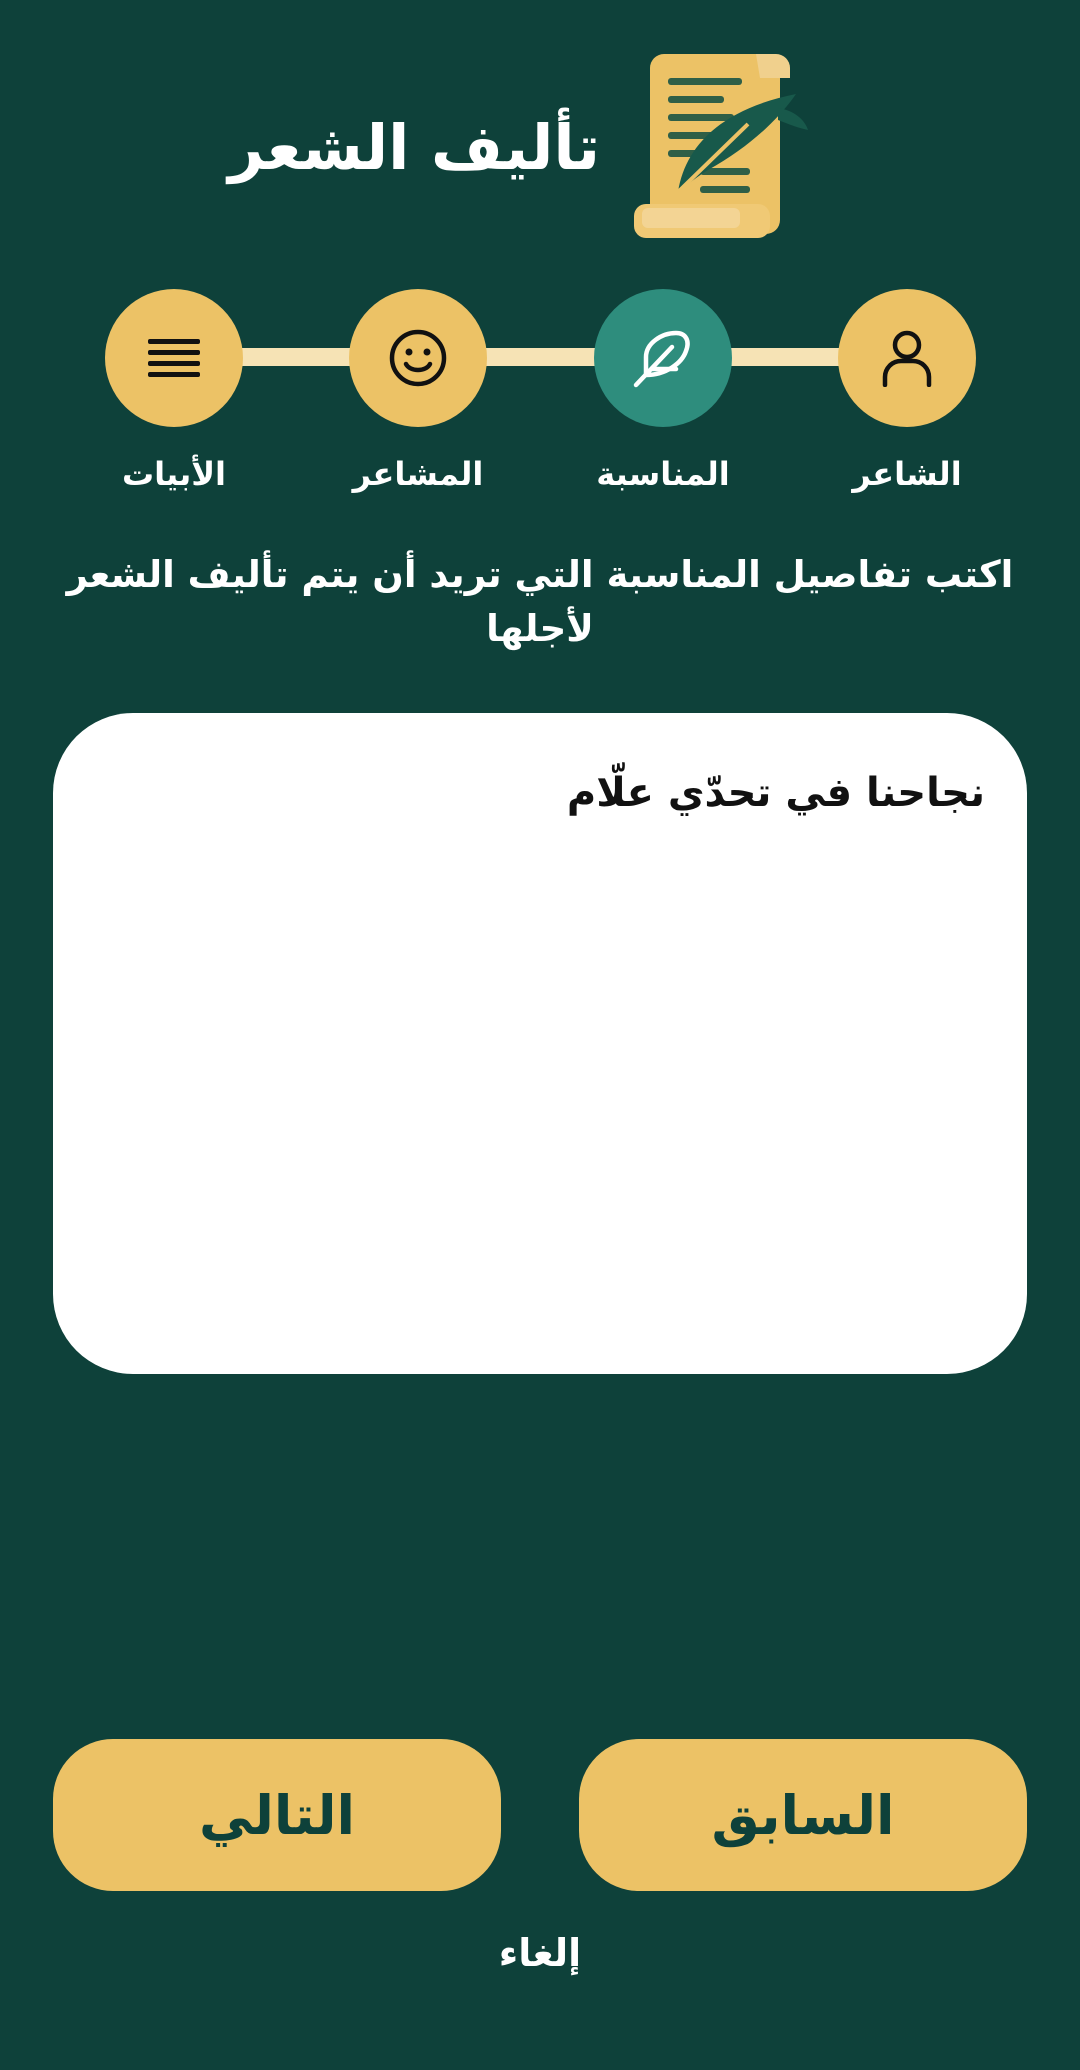 This screenshot has height=2070, width=1080. What do you see at coordinates (540, 793) in the screenshot?
I see `occasion-value: نجاحنا في تحدّي علّام` at bounding box center [540, 793].